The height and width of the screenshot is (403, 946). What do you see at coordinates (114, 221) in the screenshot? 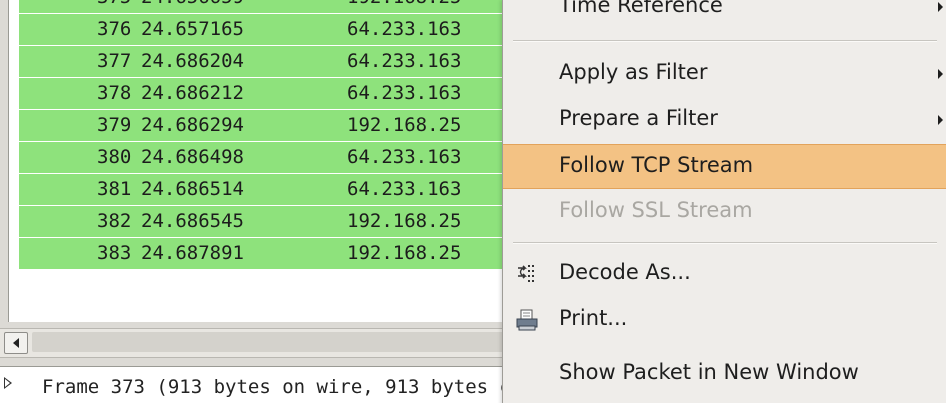
I see `packet-number: 382` at bounding box center [114, 221].